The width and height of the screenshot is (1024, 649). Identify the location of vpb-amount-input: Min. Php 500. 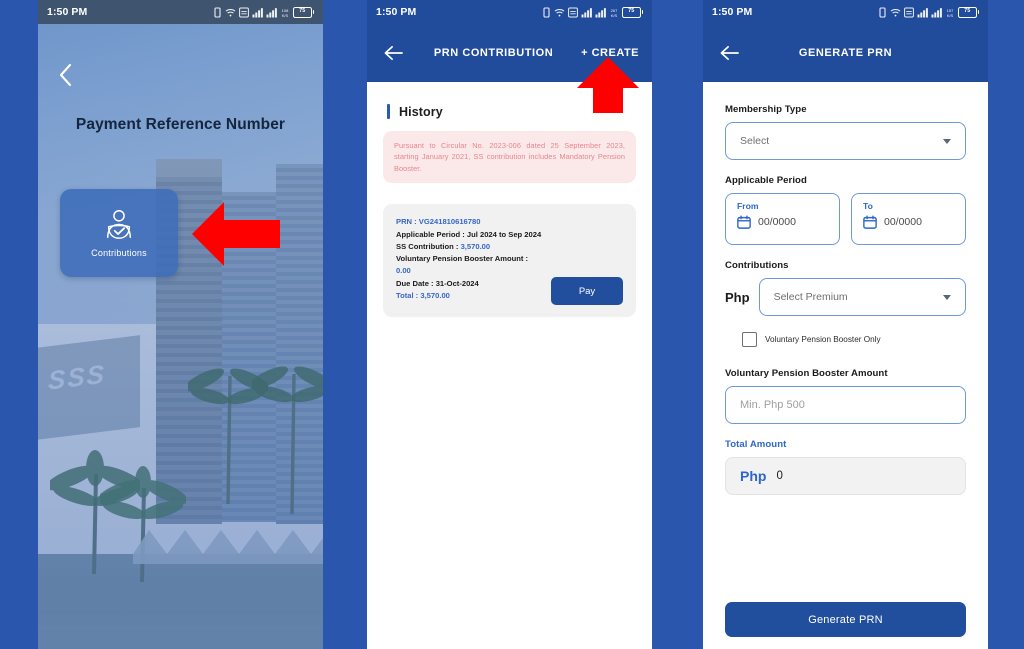
(845, 405).